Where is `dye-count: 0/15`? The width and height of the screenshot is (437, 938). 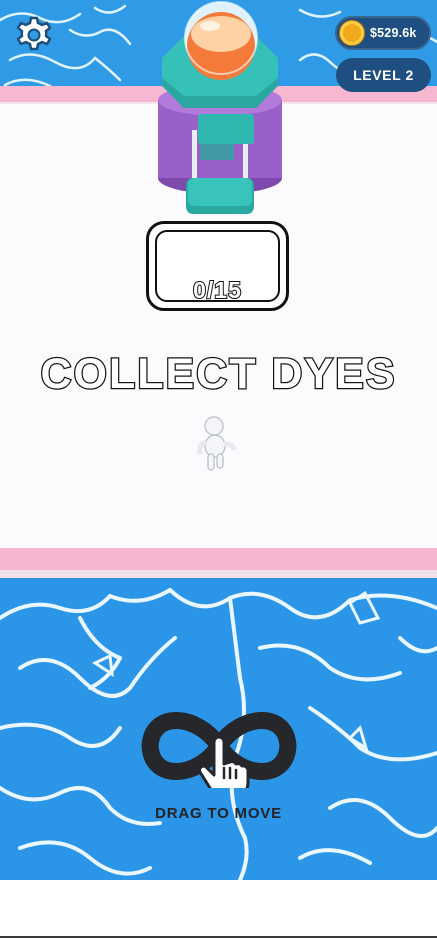
dye-count: 0/15 is located at coordinates (217, 290).